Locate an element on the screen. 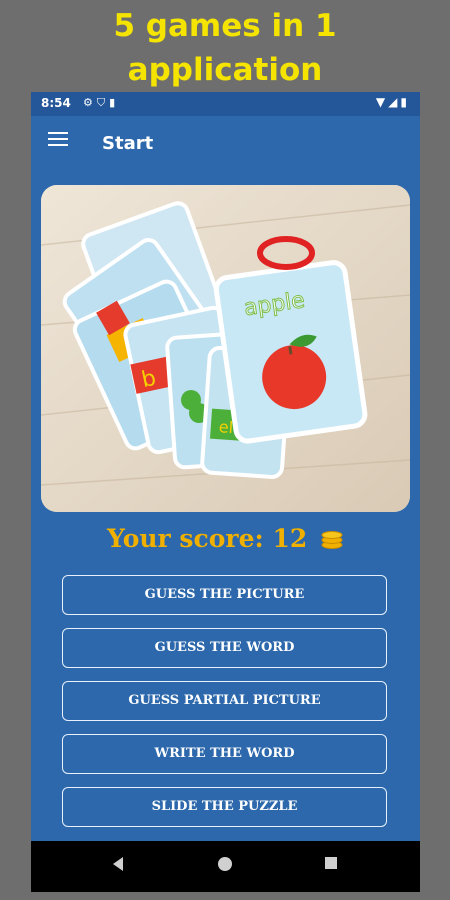  page-title: Start is located at coordinates (128, 143).